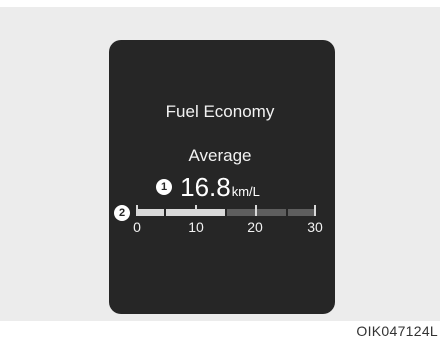 The image size is (440, 342). Describe the element at coordinates (397, 331) in the screenshot. I see `figure-code: OIK047124L` at that location.